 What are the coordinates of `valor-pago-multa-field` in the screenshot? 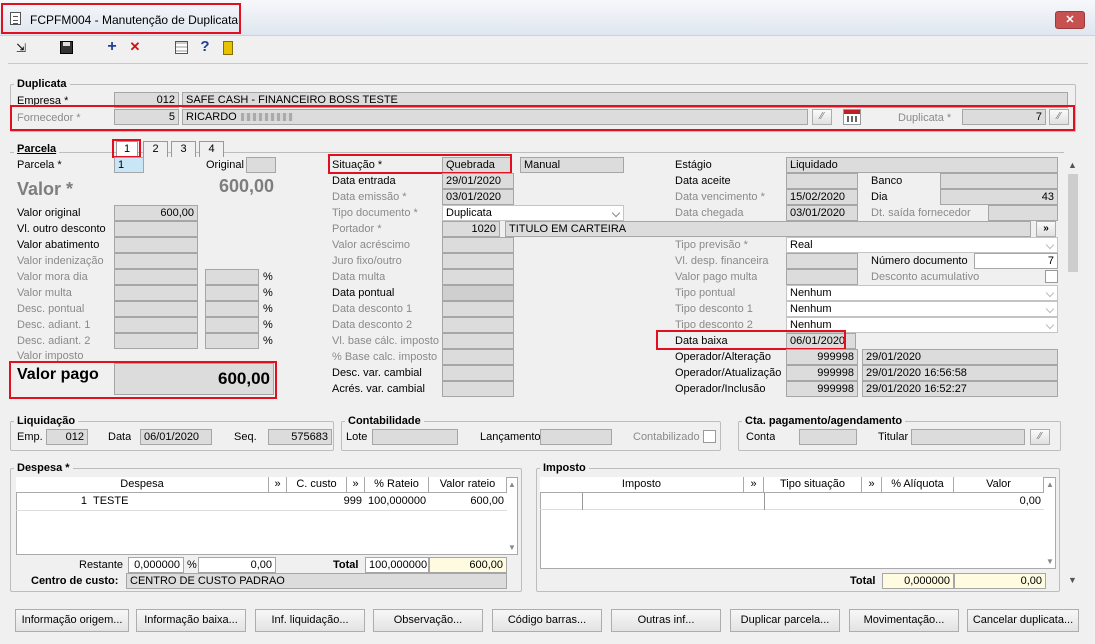 It's located at (822, 277).